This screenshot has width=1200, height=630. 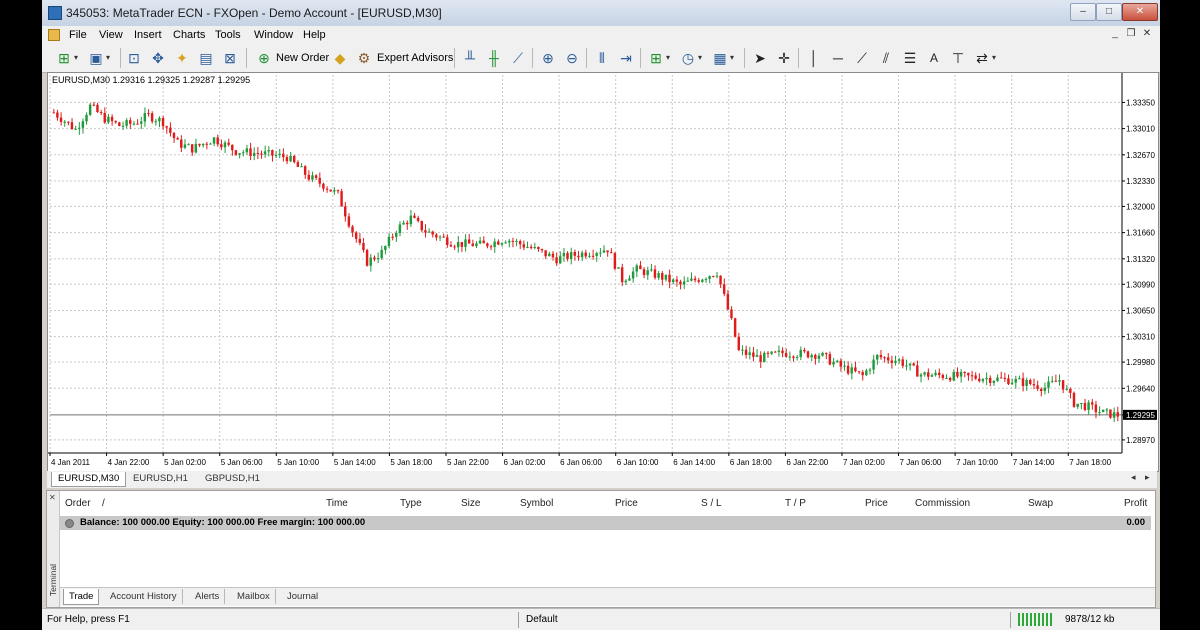 I want to click on trendline-icon: ⟋, so click(x=862, y=58).